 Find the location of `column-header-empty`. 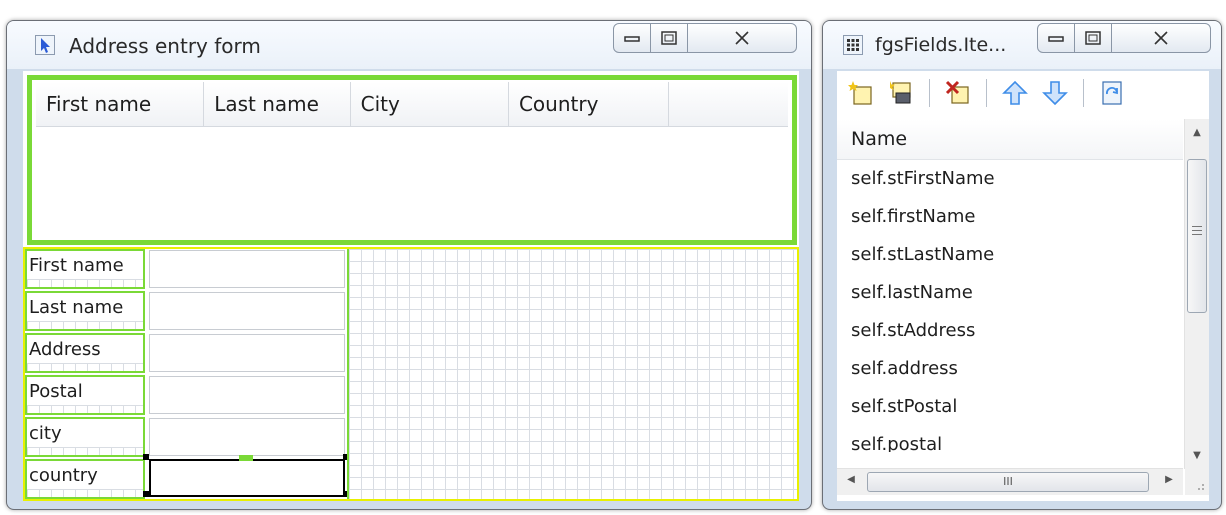

column-header-empty is located at coordinates (728, 104).